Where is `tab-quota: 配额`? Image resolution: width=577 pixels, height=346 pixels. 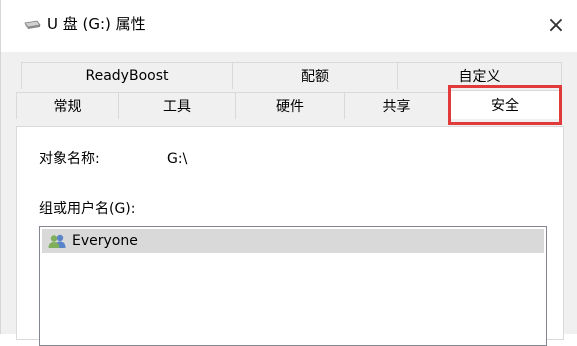 tab-quota: 配额 is located at coordinates (315, 75).